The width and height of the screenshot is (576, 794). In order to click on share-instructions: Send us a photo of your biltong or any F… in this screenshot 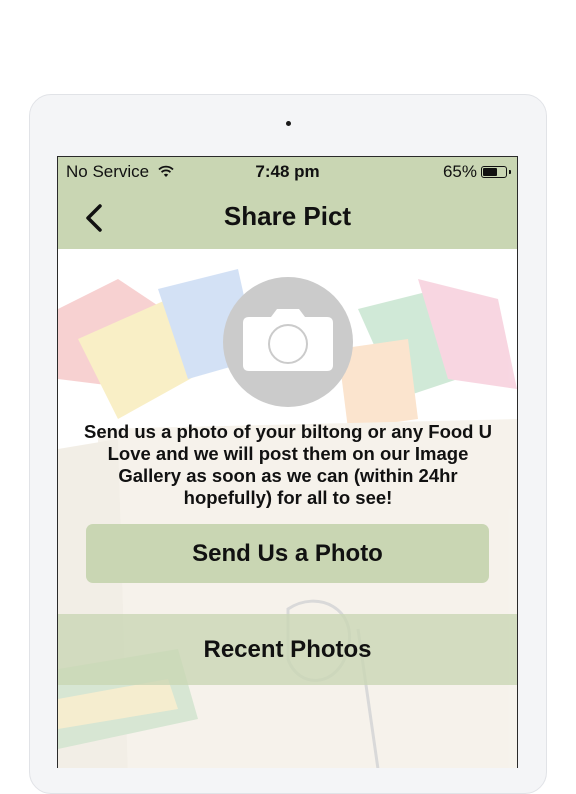, I will do `click(287, 464)`.